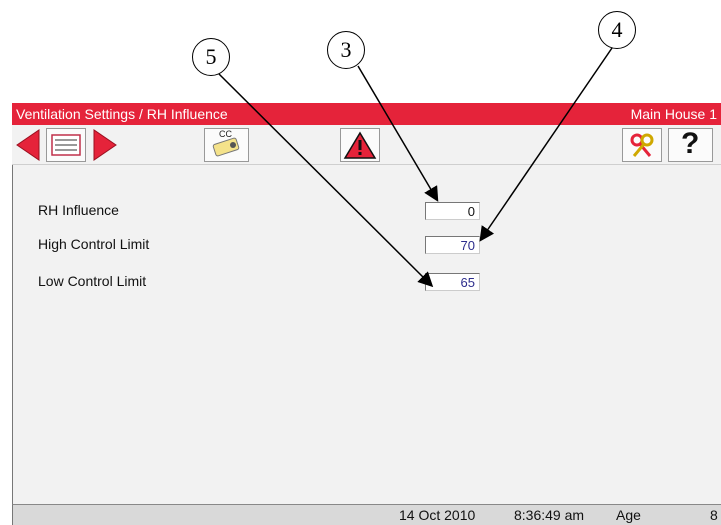 The width and height of the screenshot is (721, 525). I want to click on callout-5: 5, so click(211, 57).